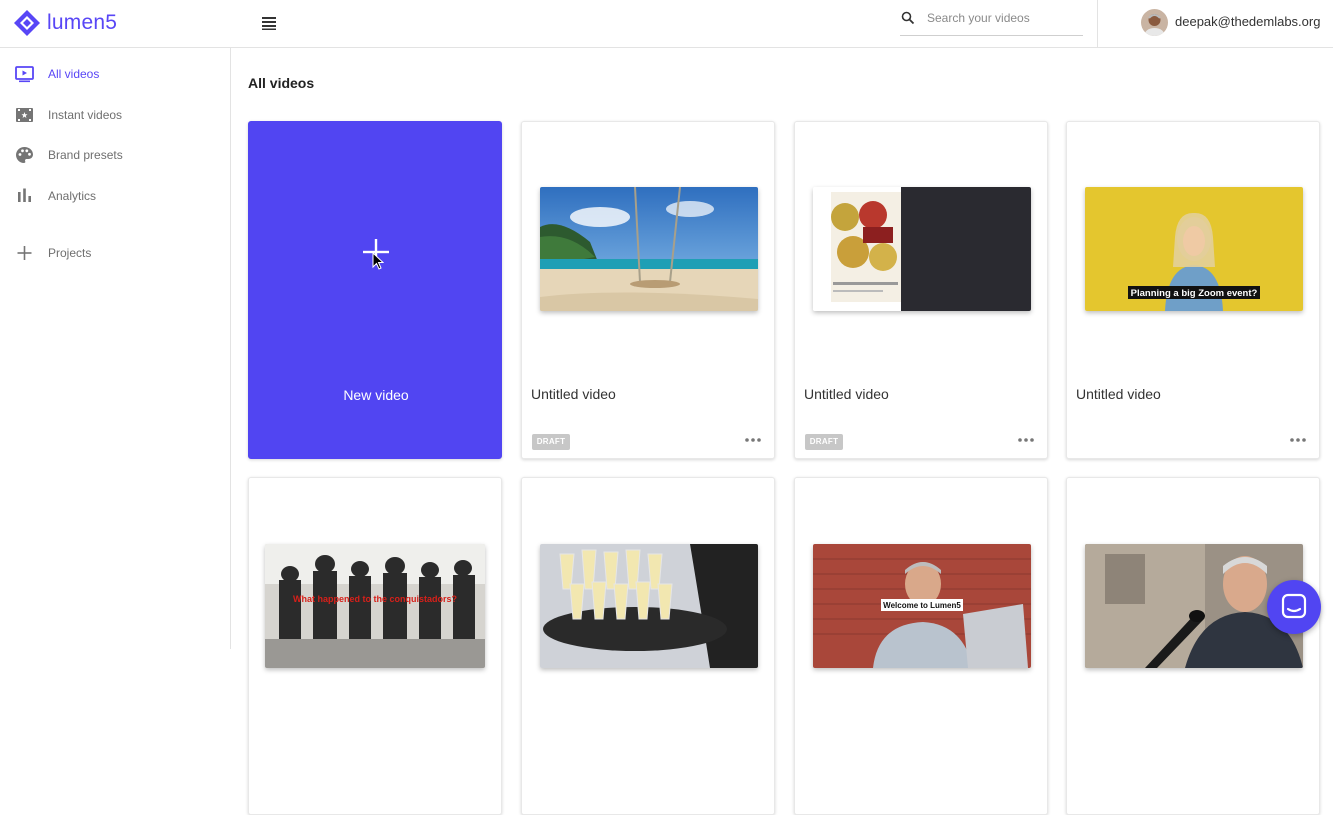 Image resolution: width=1333 pixels, height=815 pixels. I want to click on video-thumbnail: Welcome to Lumen5, so click(922, 606).